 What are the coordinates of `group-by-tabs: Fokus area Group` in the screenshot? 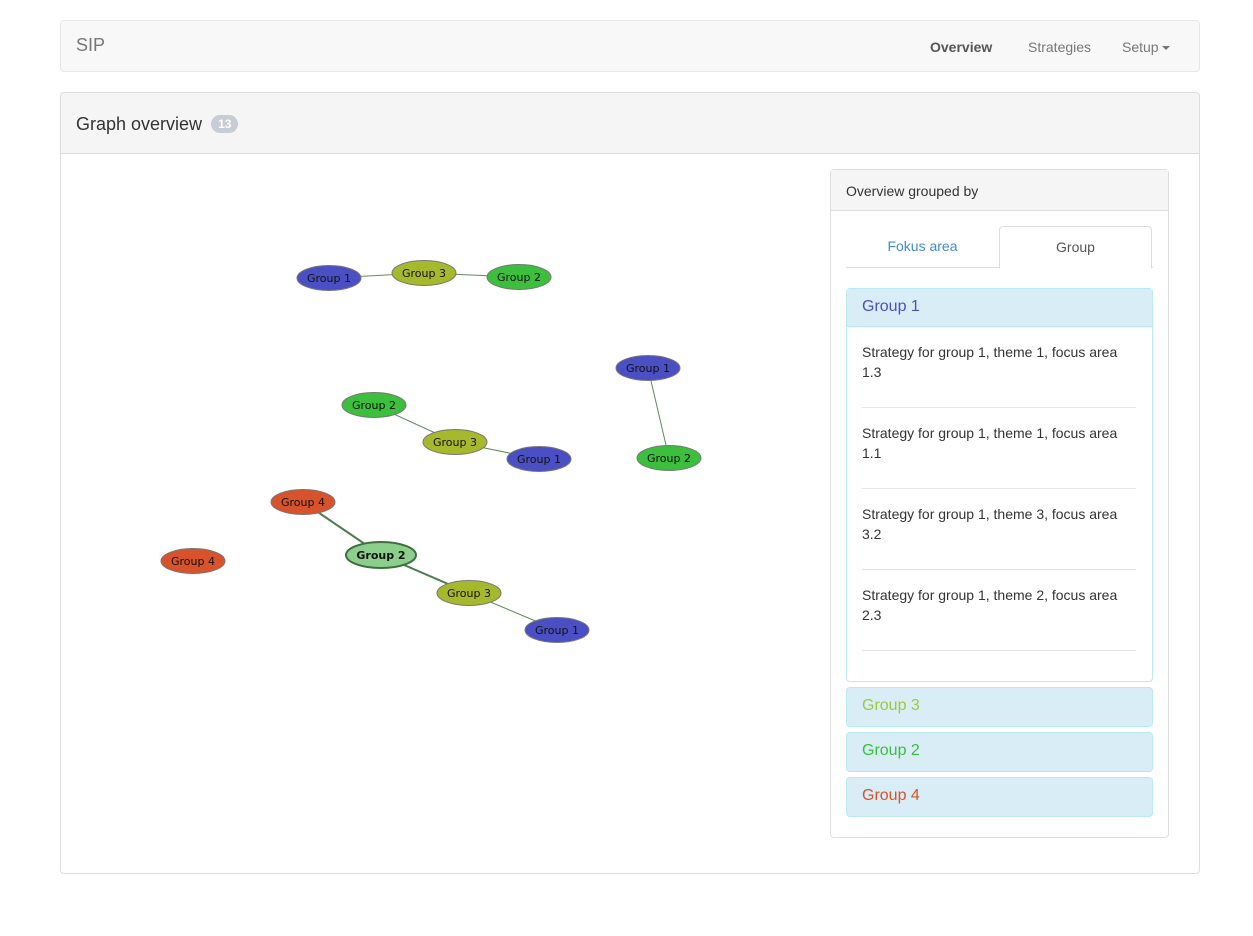 It's located at (999, 247).